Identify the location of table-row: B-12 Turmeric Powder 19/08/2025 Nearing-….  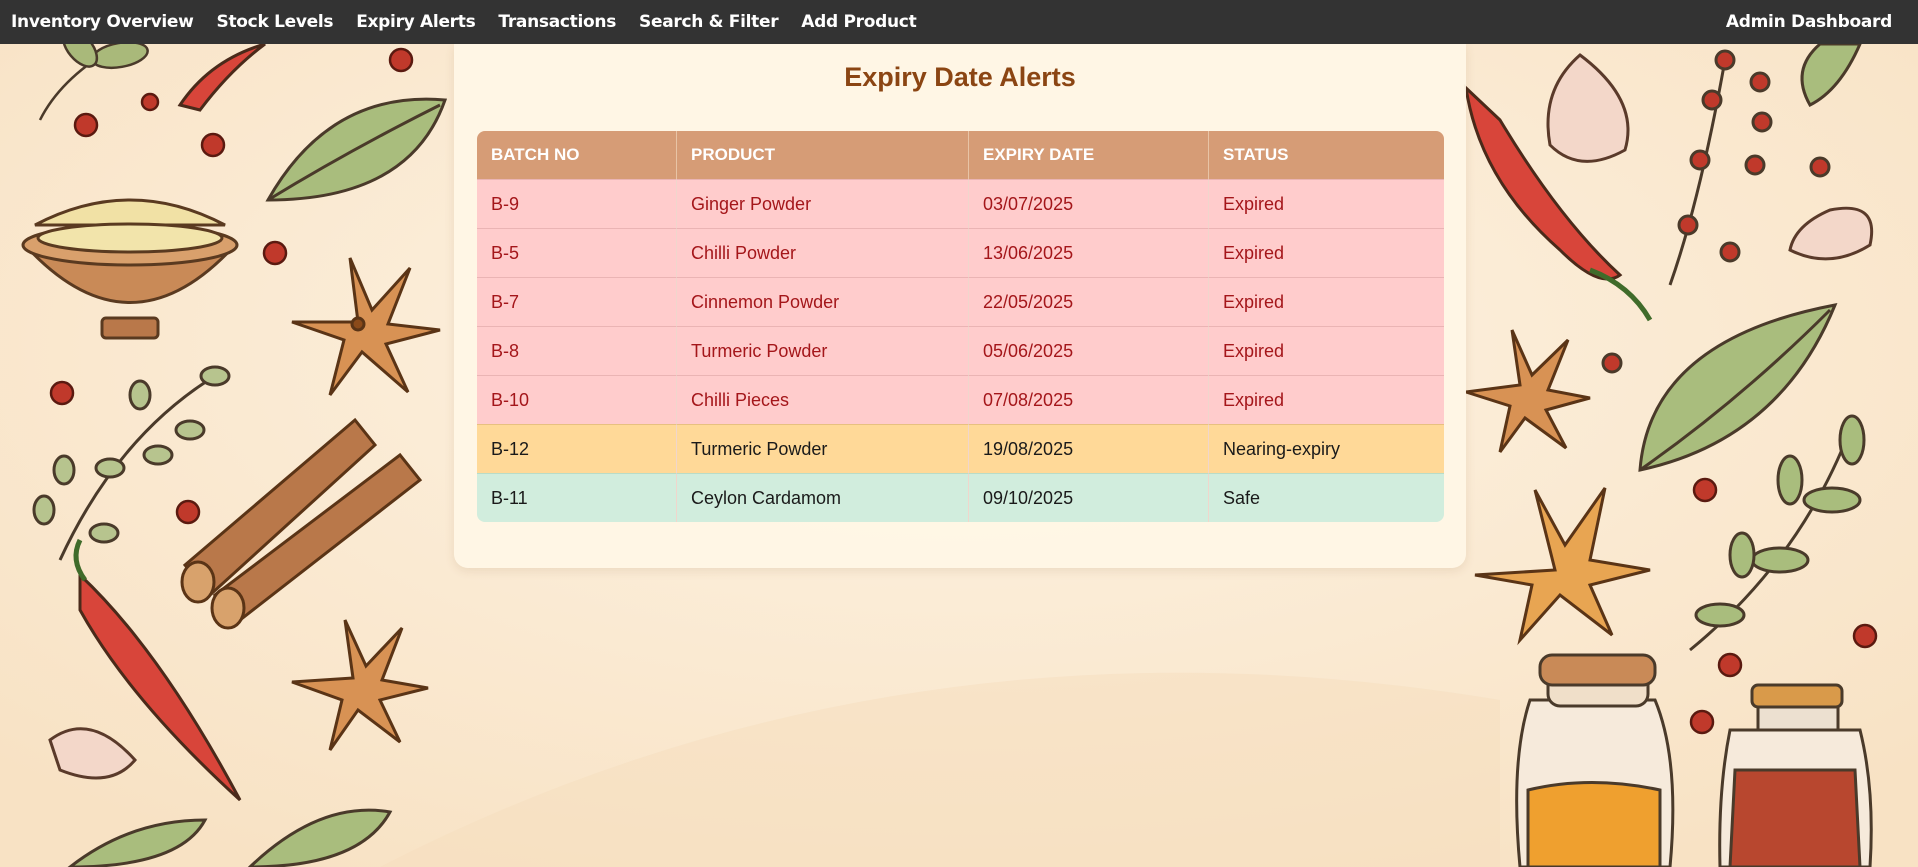
(960, 448).